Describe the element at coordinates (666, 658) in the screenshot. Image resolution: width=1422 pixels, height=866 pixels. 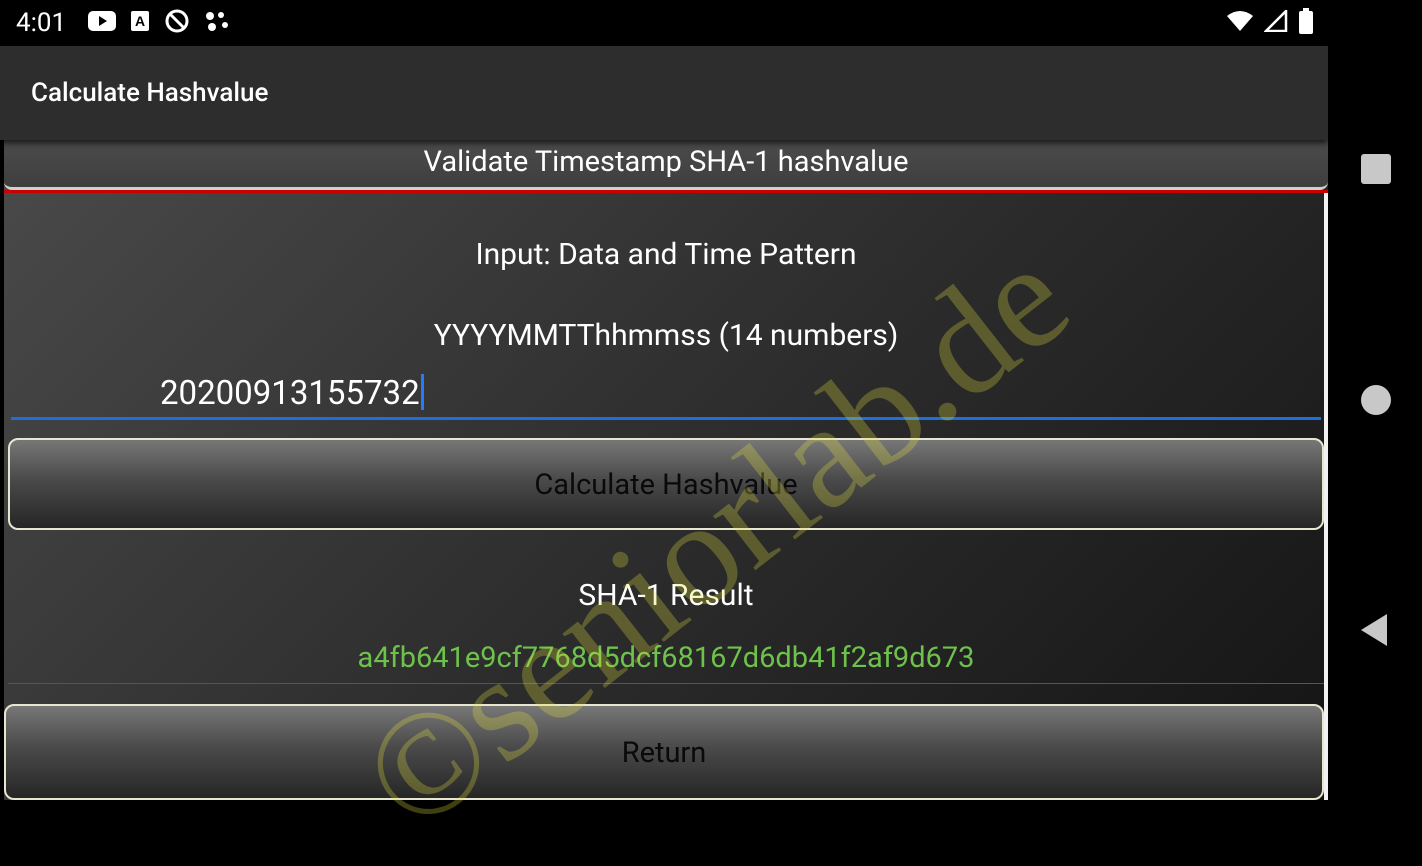
I see `sha1-result-value: a4fb641e9cf7768d5dcf68167d6db41f2af9d673` at that location.